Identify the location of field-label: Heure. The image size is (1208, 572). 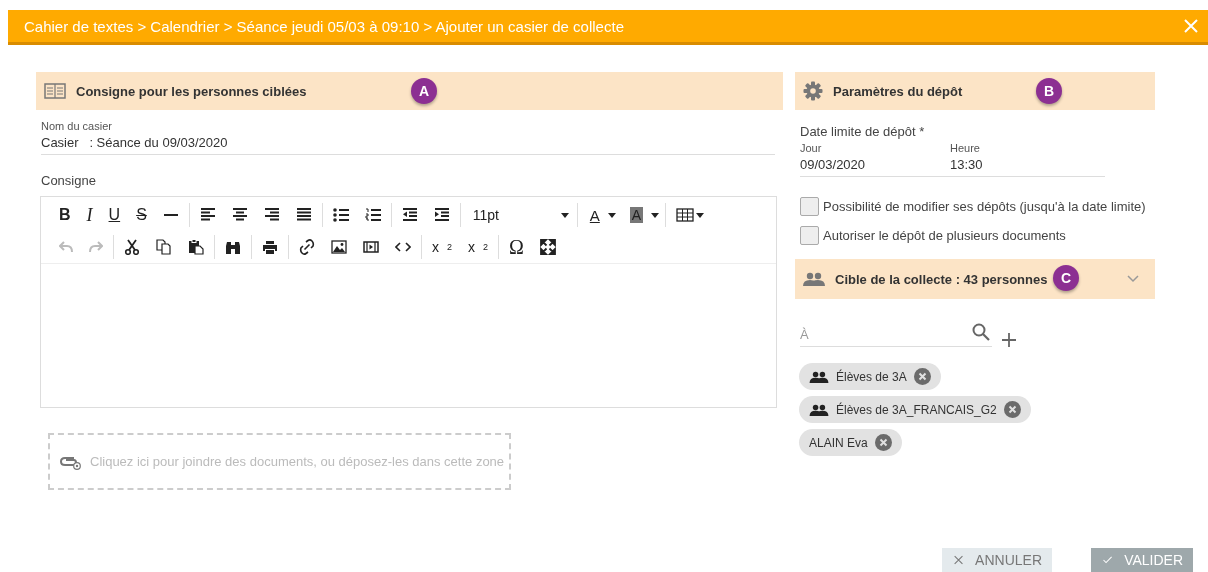
(965, 148).